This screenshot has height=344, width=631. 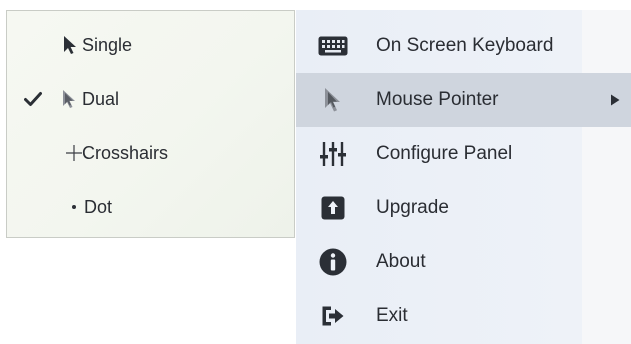 I want to click on submenu-arrow-icon, so click(x=615, y=100).